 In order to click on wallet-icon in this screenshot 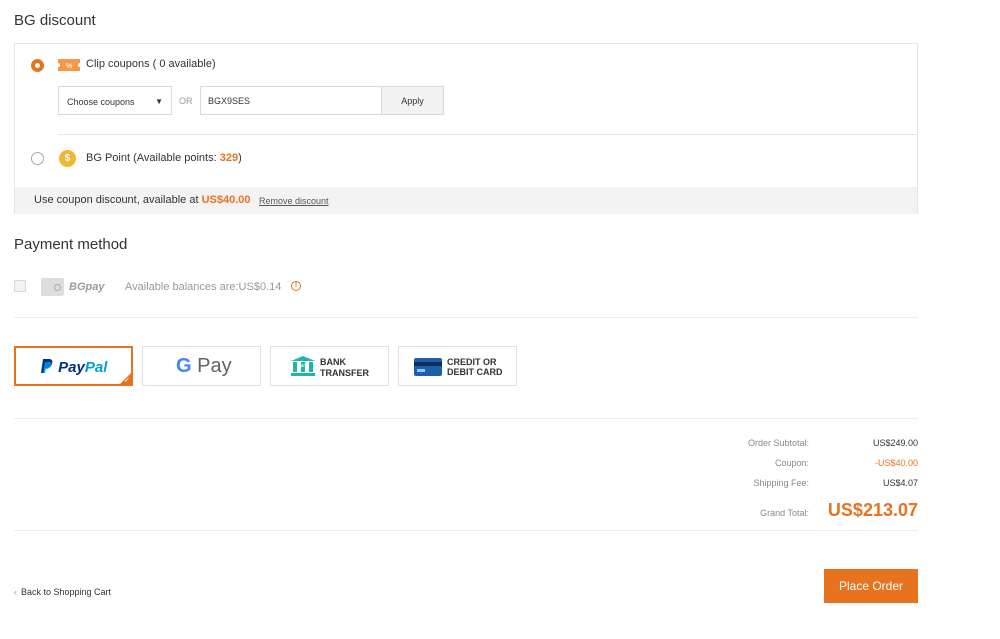, I will do `click(52, 287)`.